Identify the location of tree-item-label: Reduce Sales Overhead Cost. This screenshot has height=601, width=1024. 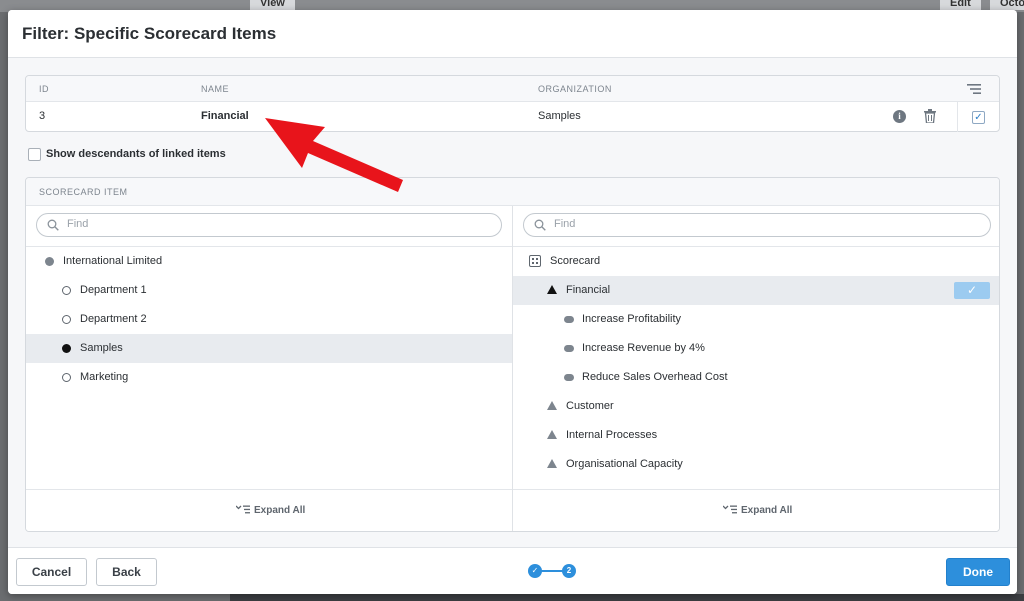
(655, 377).